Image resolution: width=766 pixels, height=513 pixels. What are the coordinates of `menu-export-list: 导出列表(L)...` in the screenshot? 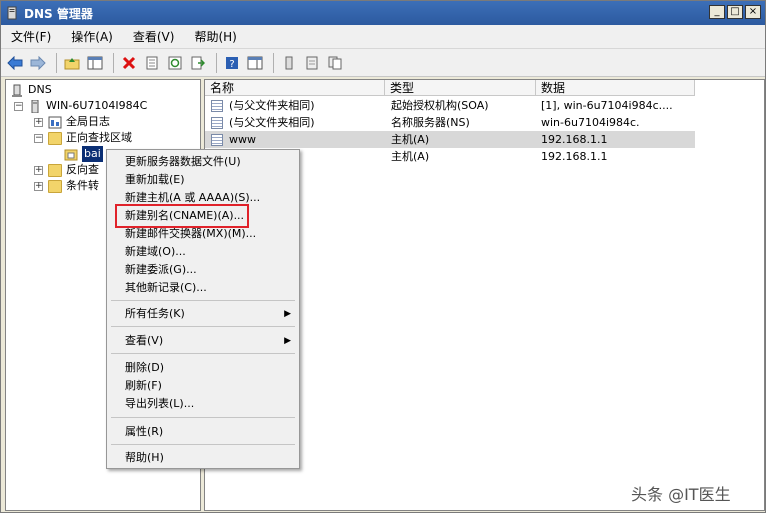 It's located at (210, 404).